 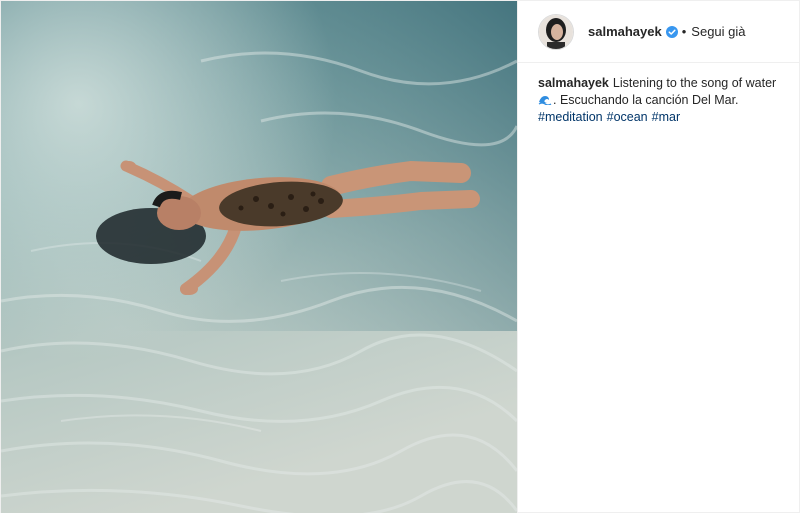 What do you see at coordinates (627, 117) in the screenshot?
I see `hashtag-ocean: #ocean` at bounding box center [627, 117].